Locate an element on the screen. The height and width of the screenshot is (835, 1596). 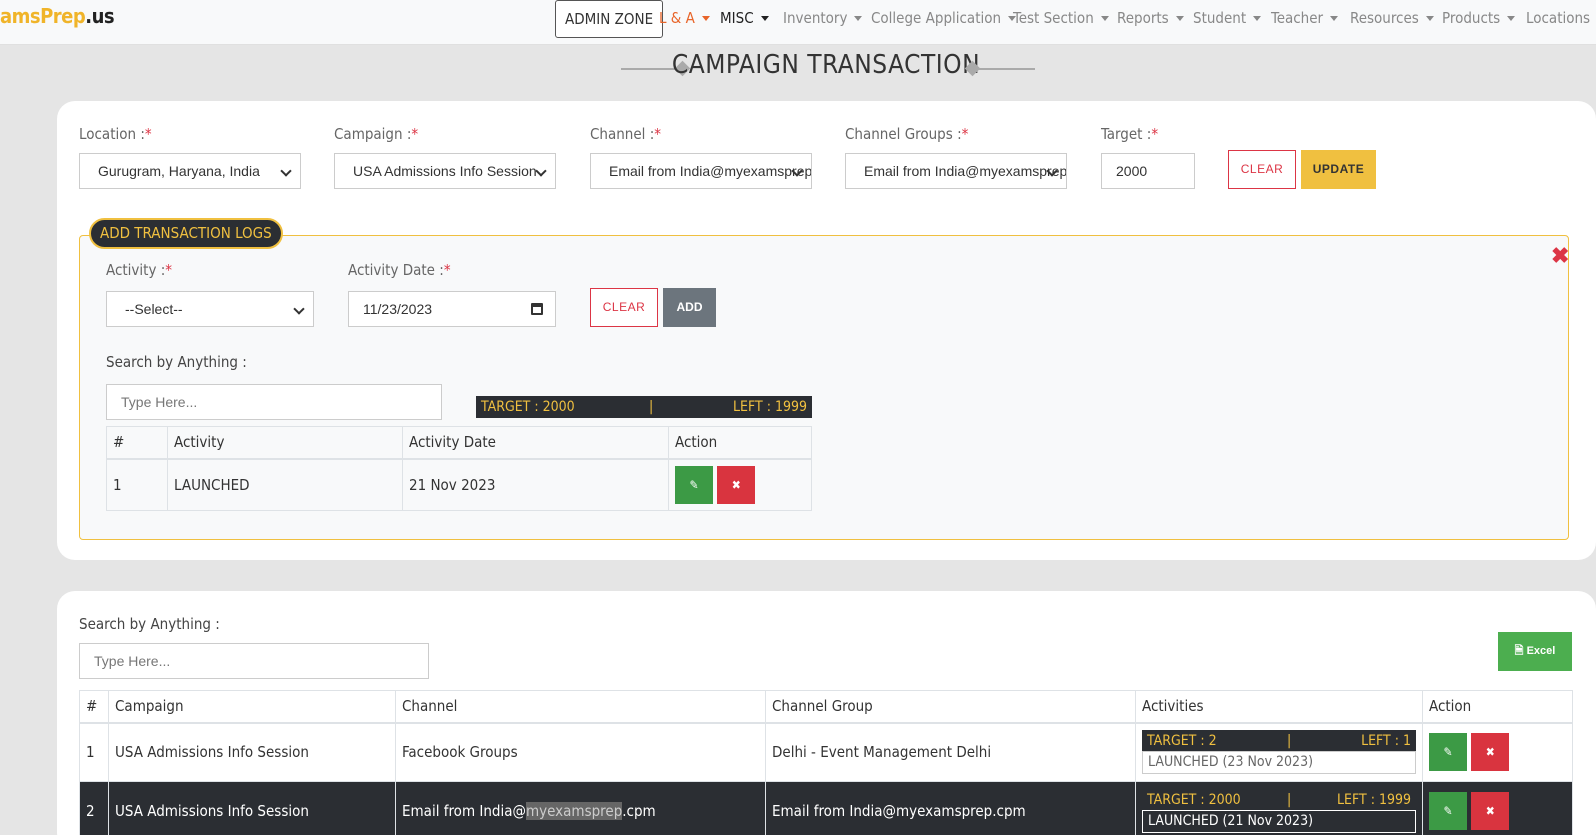
channel-group-cell: Delhi - Event Management Delhi is located at coordinates (950, 752).